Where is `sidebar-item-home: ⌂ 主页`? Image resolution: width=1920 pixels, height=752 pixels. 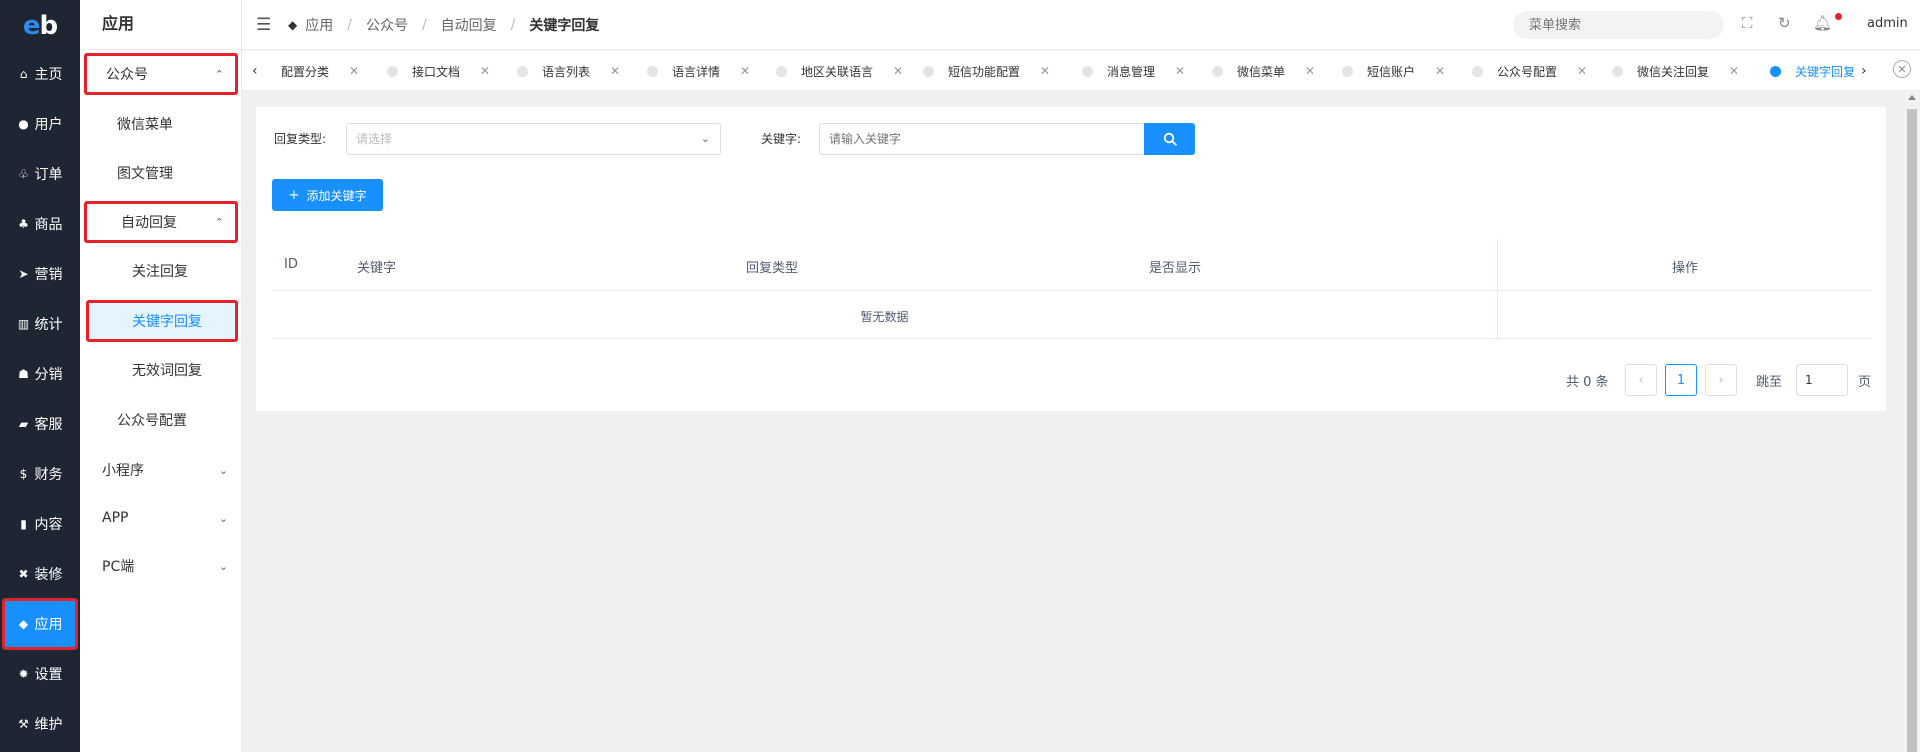
sidebar-item-home: ⌂ 主页 is located at coordinates (40, 74).